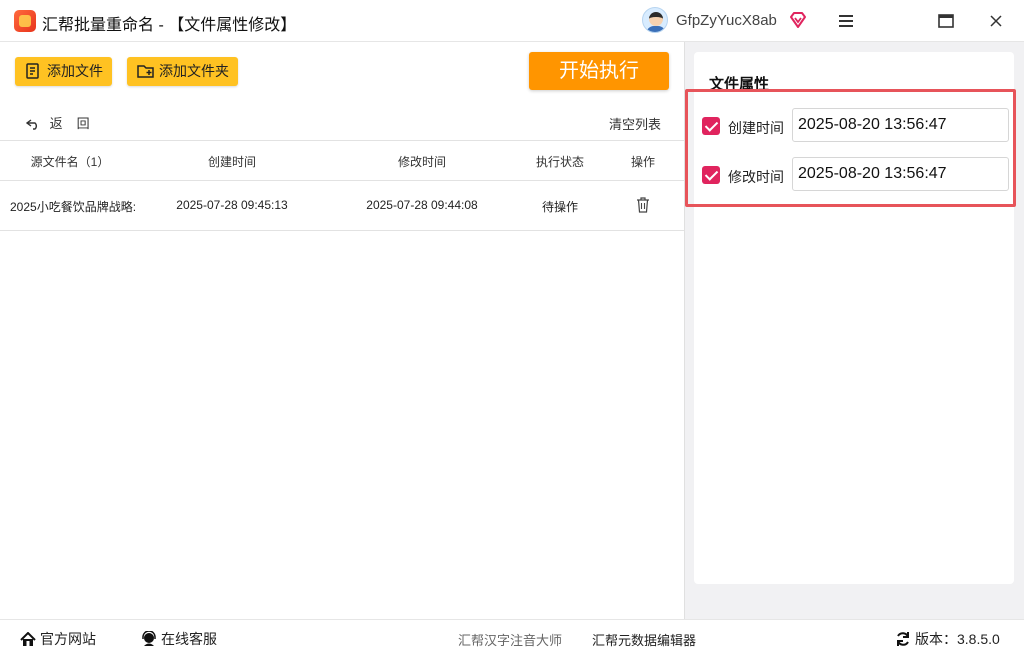 The width and height of the screenshot is (1024, 653). What do you see at coordinates (996, 21) in the screenshot?
I see `close-icon` at bounding box center [996, 21].